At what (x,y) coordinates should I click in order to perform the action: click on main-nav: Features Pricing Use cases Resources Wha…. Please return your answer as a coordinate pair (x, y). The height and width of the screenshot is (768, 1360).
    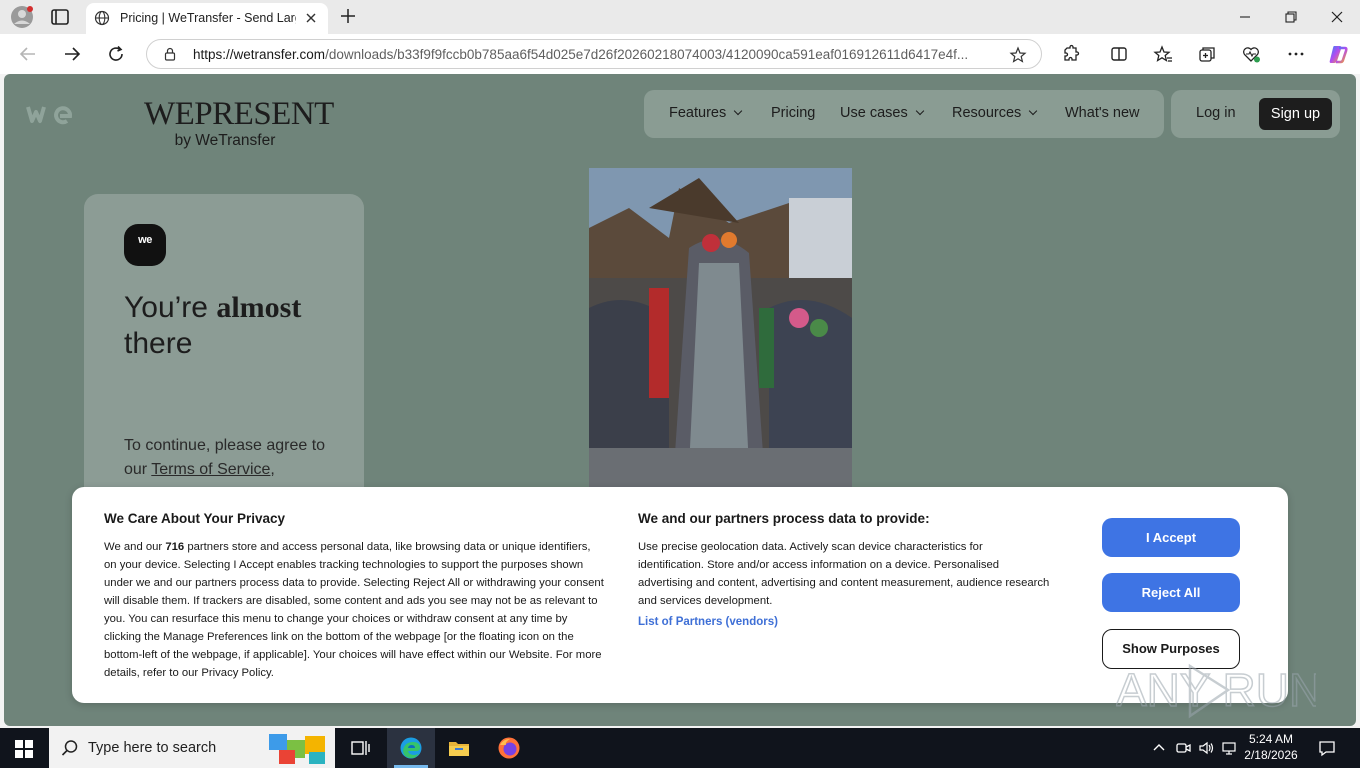
    Looking at the image, I should click on (904, 114).